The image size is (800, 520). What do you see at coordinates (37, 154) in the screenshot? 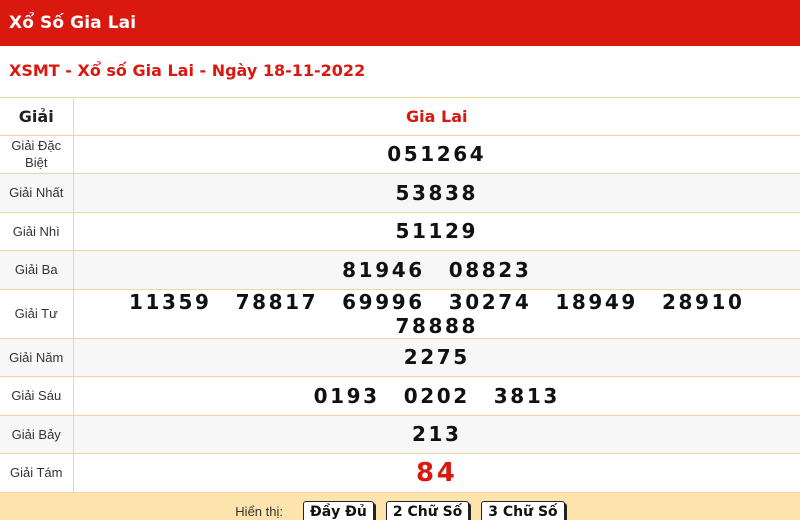
I see `prize-label: Giải Đặc Biệt` at bounding box center [37, 154].